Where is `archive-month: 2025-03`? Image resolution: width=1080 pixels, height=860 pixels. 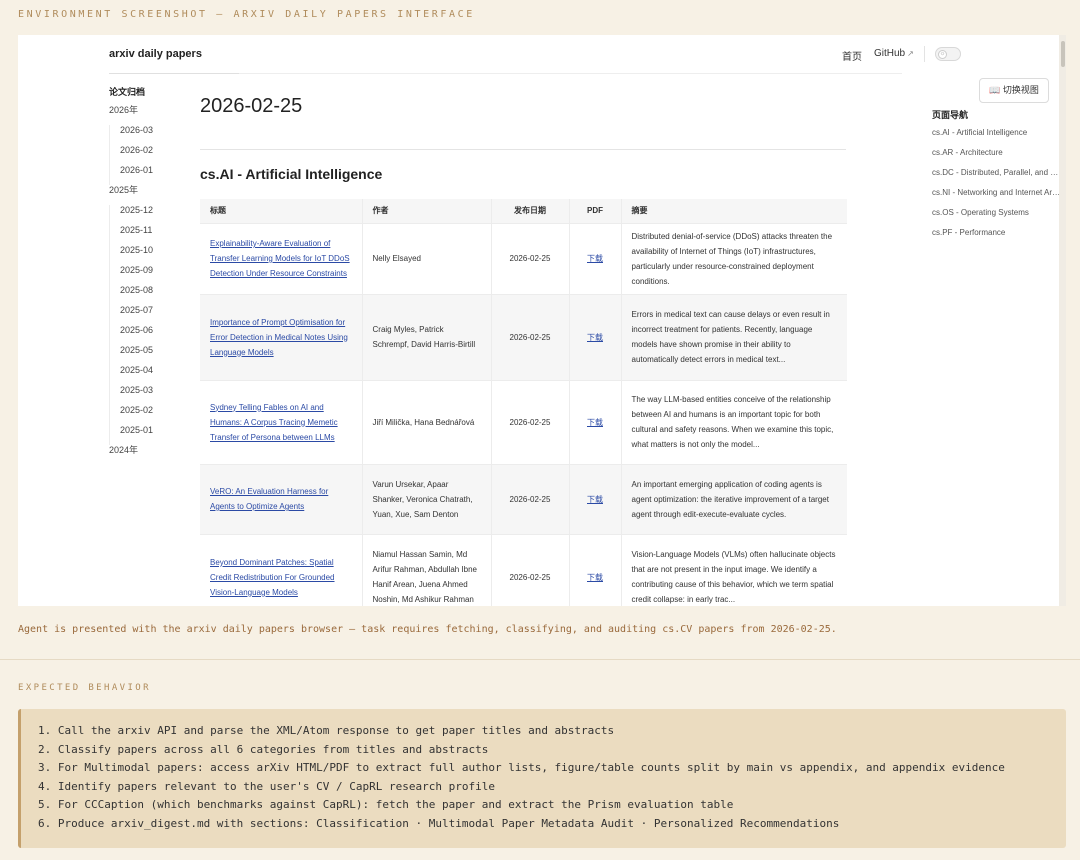 archive-month: 2025-03 is located at coordinates (149, 395).